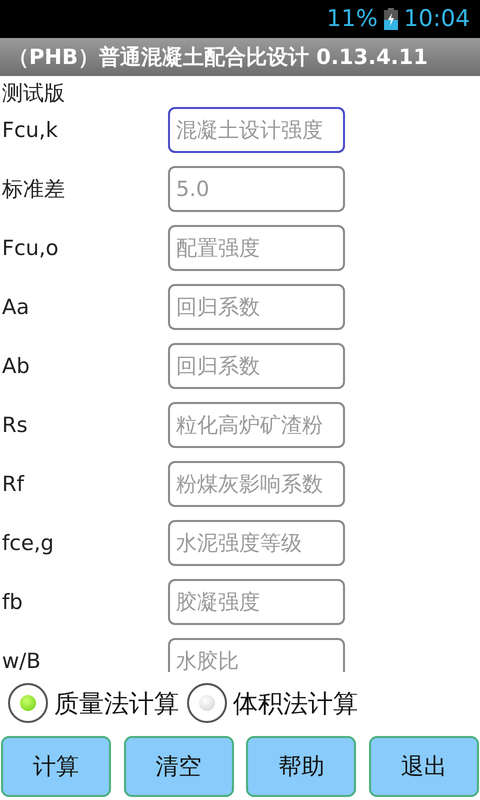 The width and height of the screenshot is (480, 800). Describe the element at coordinates (15, 425) in the screenshot. I see `field-label: Rs` at that location.